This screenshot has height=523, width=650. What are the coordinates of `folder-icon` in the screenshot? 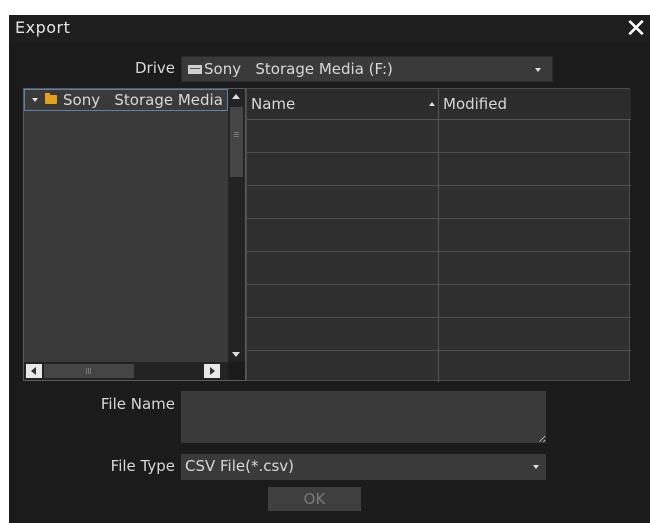 It's located at (51, 98).